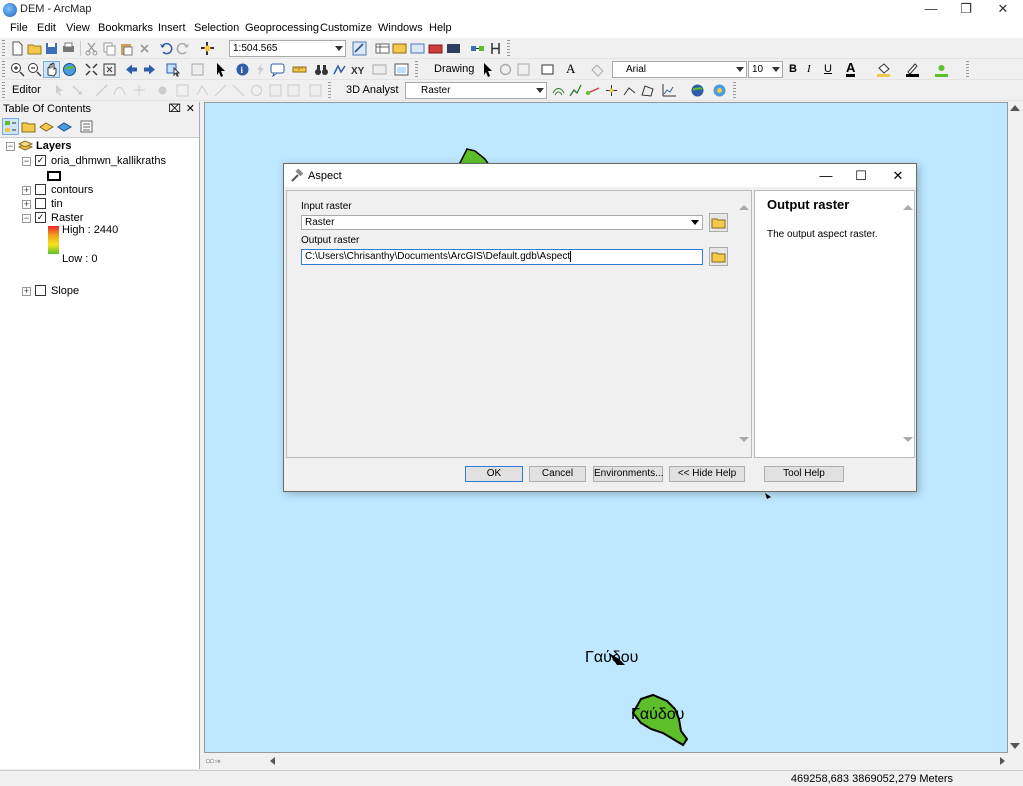  What do you see at coordinates (34, 69) in the screenshot?
I see `zoom-out-icon` at bounding box center [34, 69].